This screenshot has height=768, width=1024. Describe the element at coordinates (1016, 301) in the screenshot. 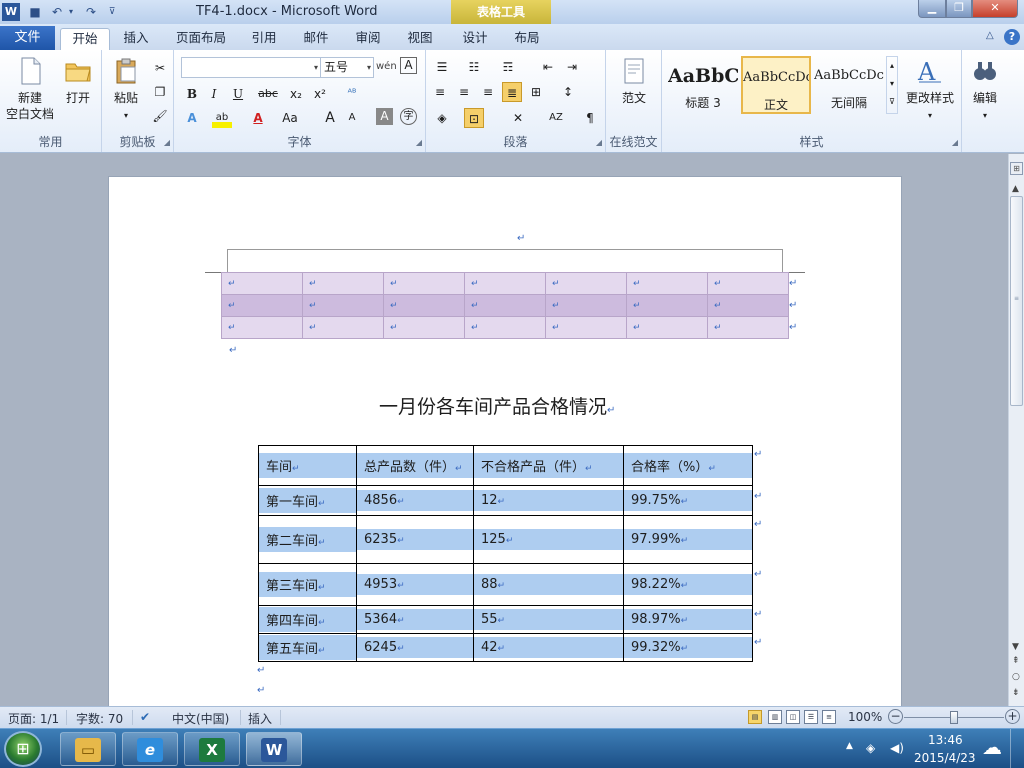

I see `scrollbar-thumb: ≡` at that location.